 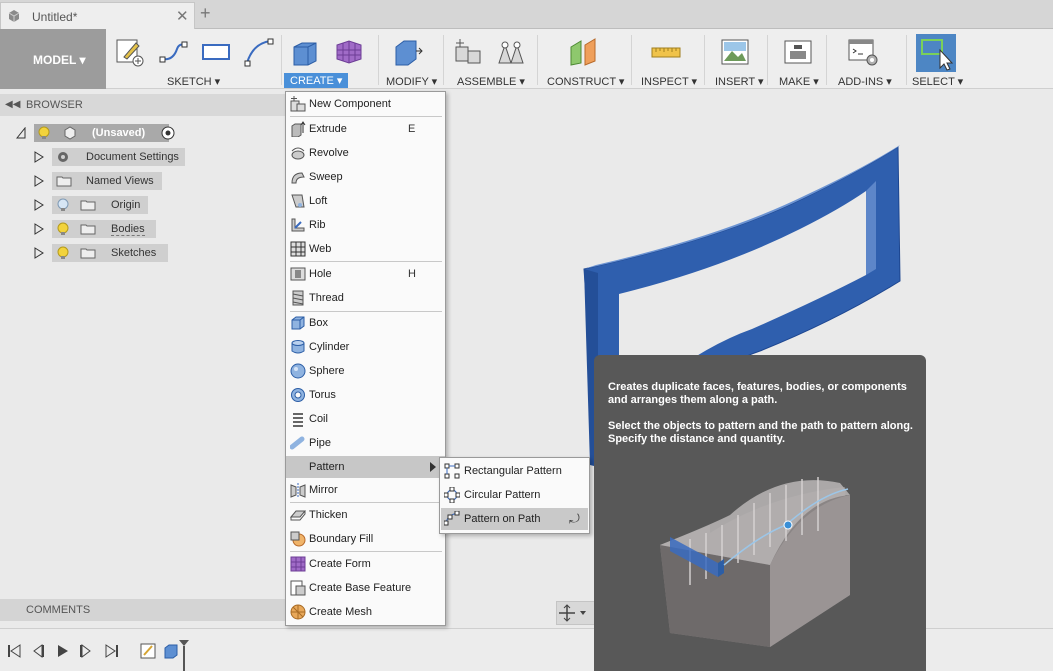 What do you see at coordinates (365, 347) in the screenshot?
I see `menu-item-cylinder: Cylinder` at bounding box center [365, 347].